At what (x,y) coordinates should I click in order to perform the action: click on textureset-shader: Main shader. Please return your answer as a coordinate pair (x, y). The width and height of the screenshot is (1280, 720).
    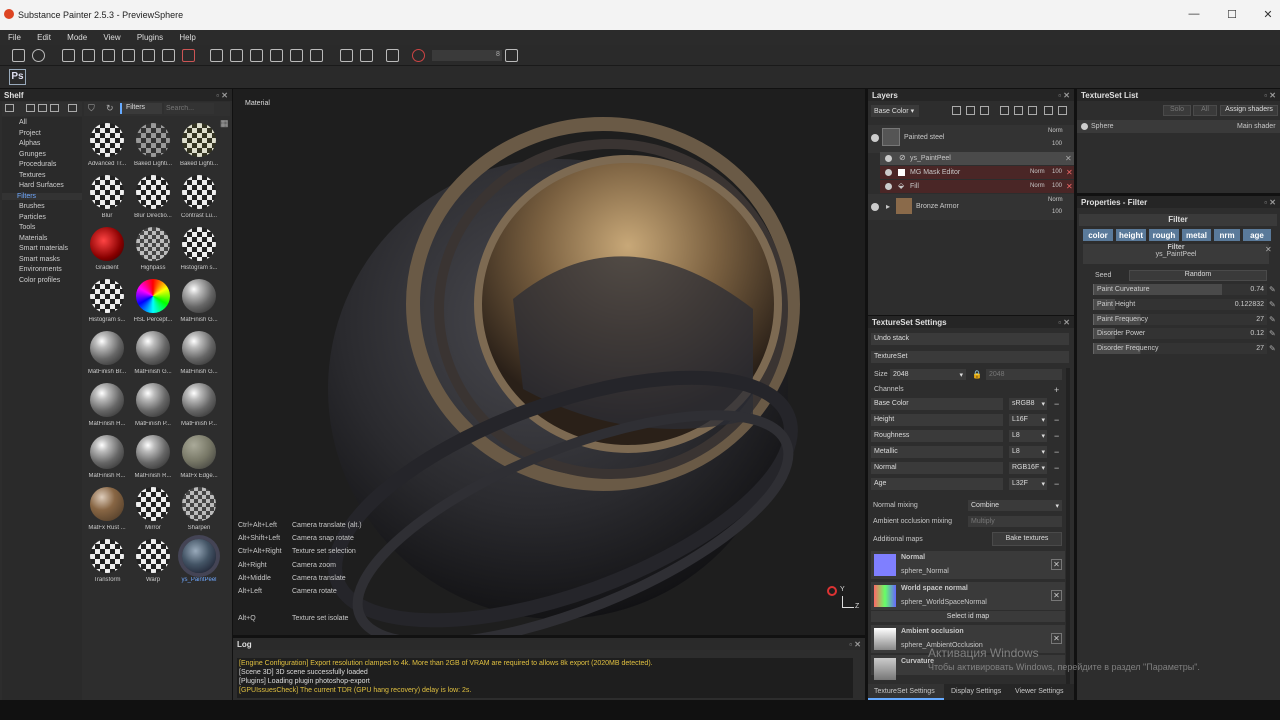
    Looking at the image, I should click on (1256, 126).